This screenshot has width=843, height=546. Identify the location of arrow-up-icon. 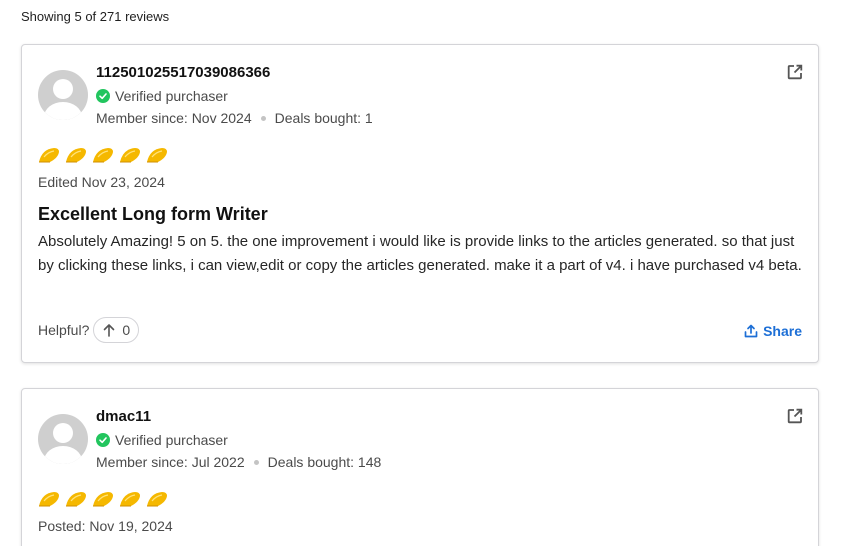
(109, 330).